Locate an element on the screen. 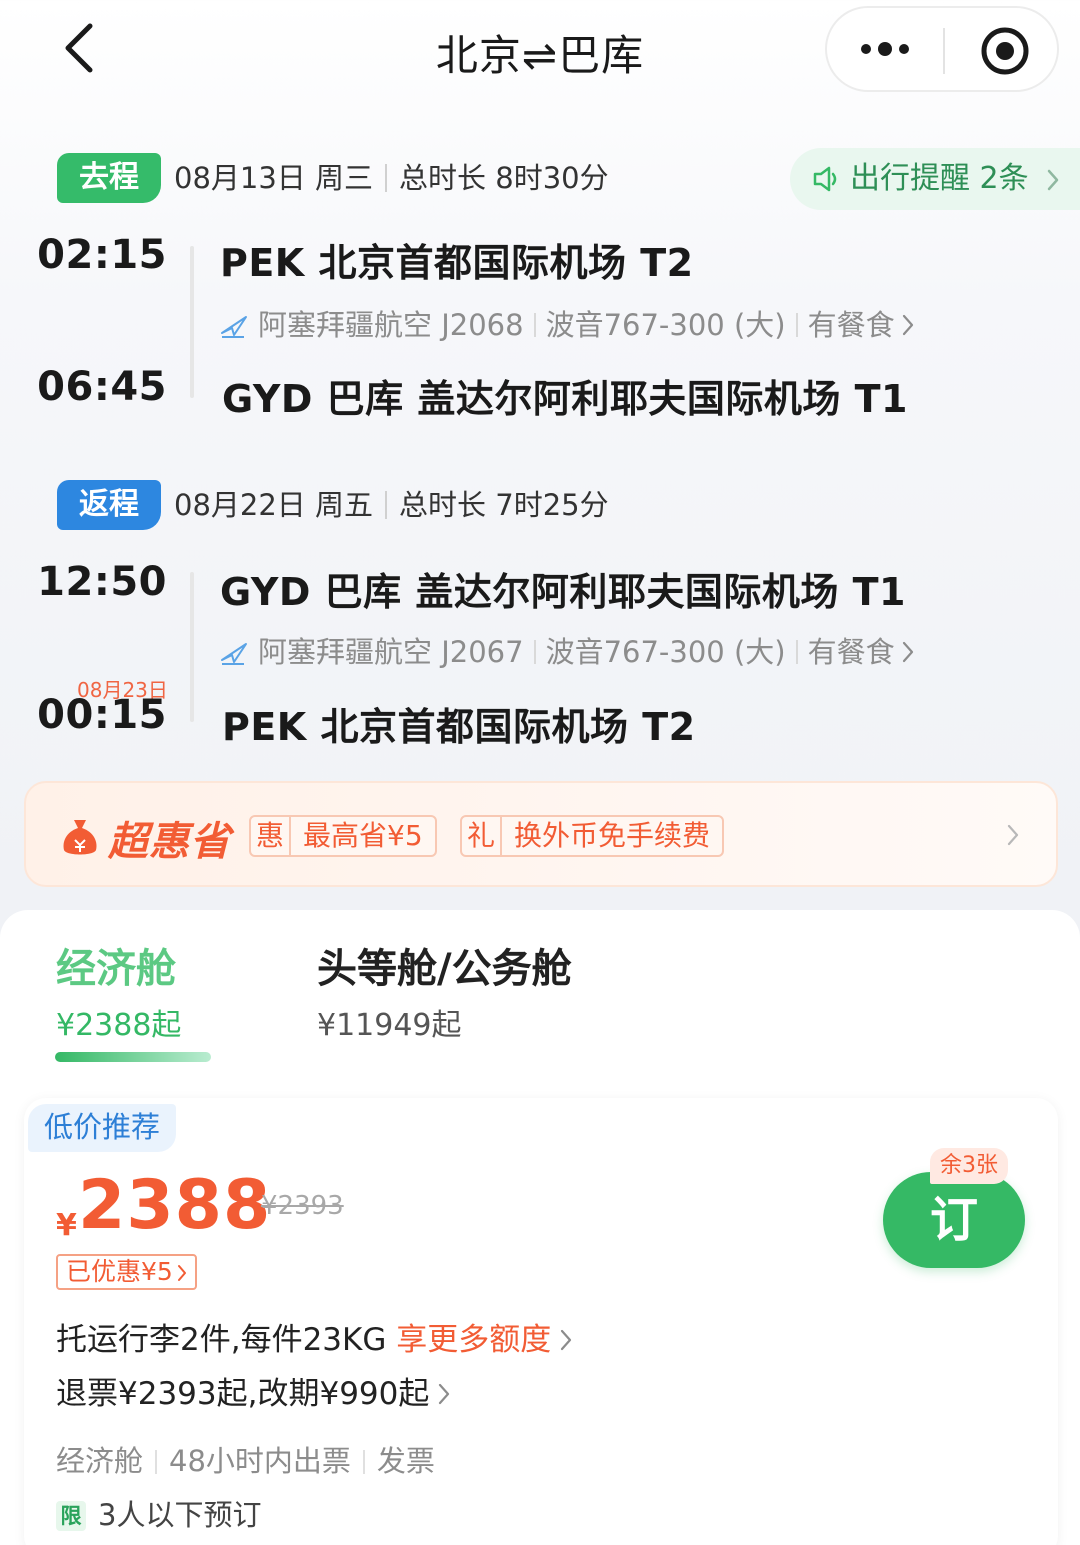 The height and width of the screenshot is (1545, 1080). outbound-date: 08月13日 周三 is located at coordinates (274, 178).